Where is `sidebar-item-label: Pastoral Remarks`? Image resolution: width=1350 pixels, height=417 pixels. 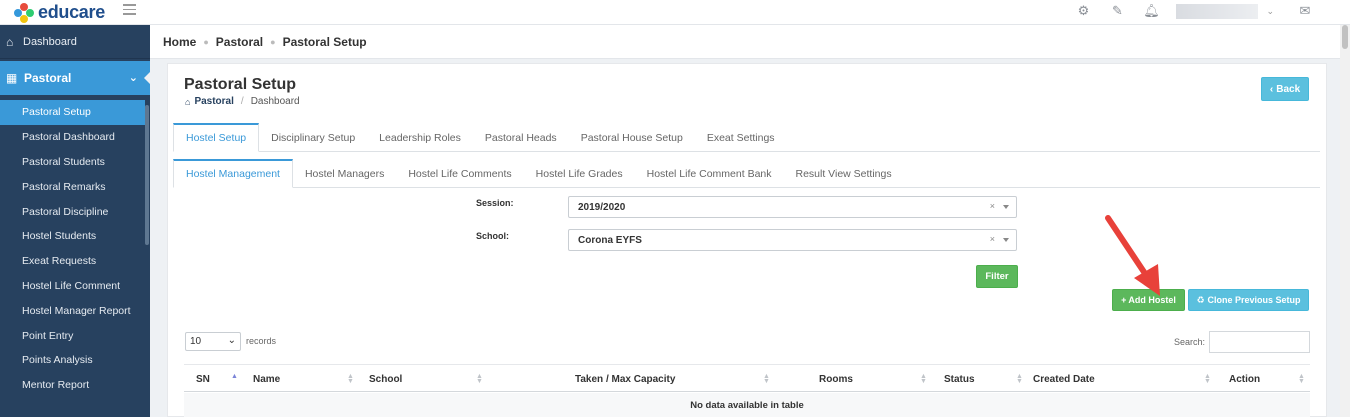
sidebar-item-label: Pastoral Remarks is located at coordinates (64, 186).